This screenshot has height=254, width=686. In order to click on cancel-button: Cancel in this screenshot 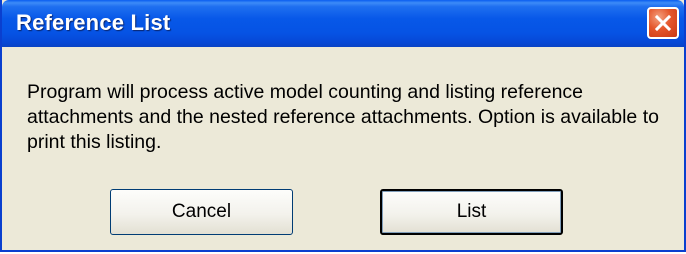, I will do `click(201, 212)`.